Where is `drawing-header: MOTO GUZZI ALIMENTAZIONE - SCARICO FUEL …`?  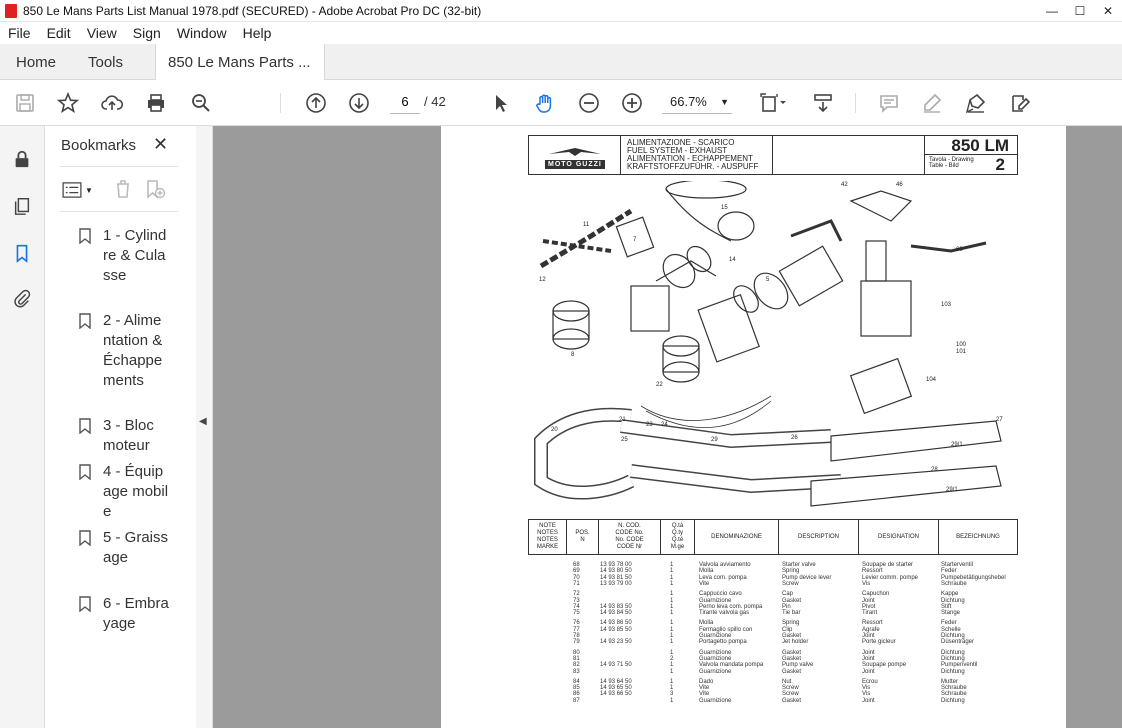
drawing-header: MOTO GUZZI ALIMENTAZIONE - SCARICO FUEL … is located at coordinates (773, 155).